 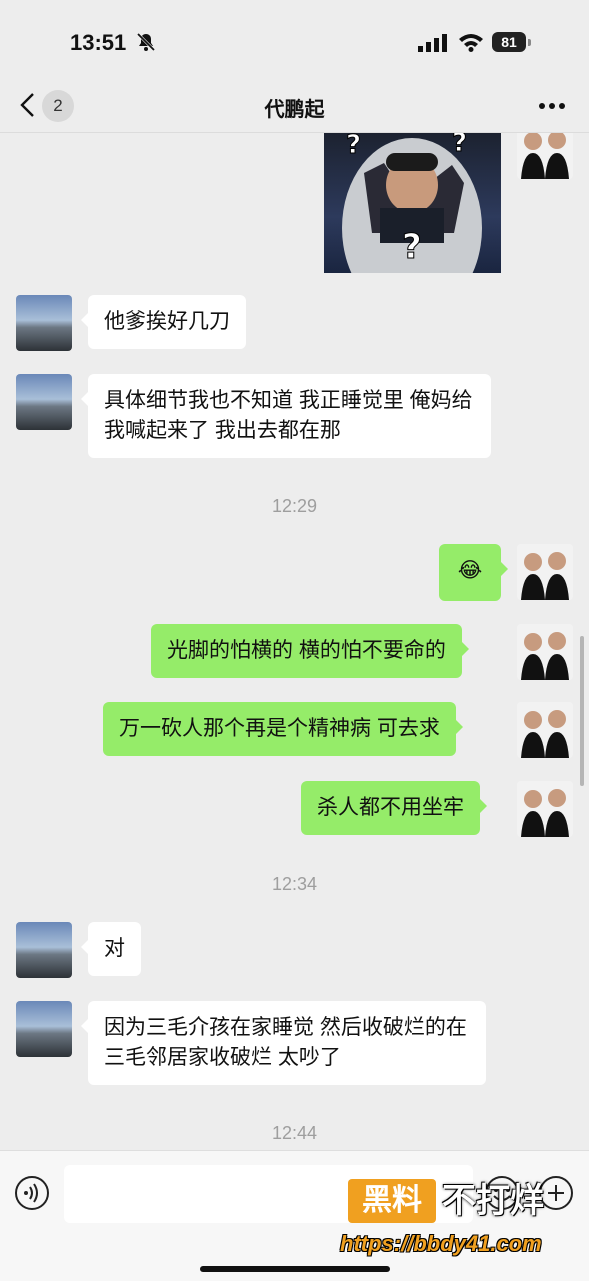 What do you see at coordinates (294, 1215) in the screenshot?
I see `input-bar: 黑料 不打烊 https://bbdy41.com` at bounding box center [294, 1215].